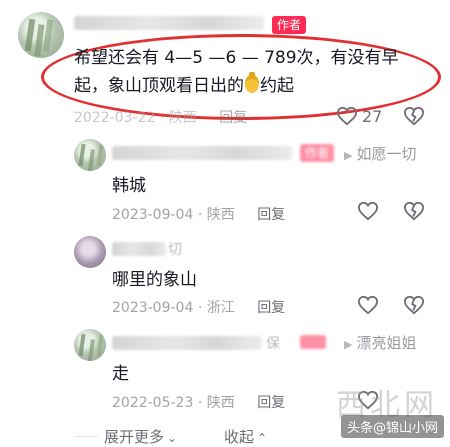  Describe the element at coordinates (159, 86) in the screenshot. I see `comment-text-line-2-before: 起，象山顶观看日出的` at that location.